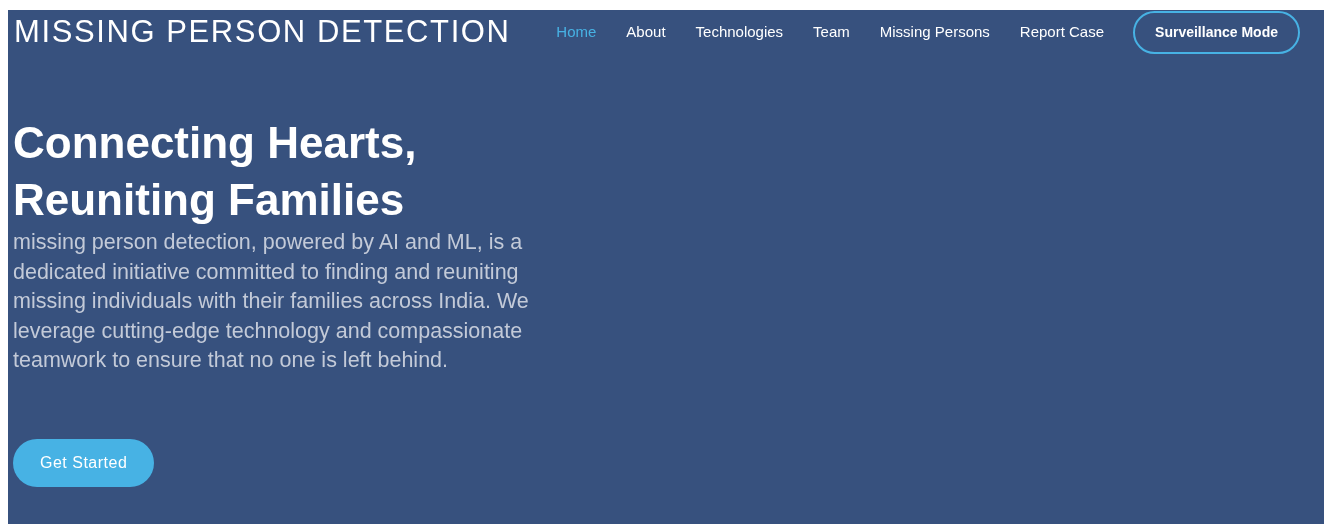 This screenshot has height=524, width=1324. What do you see at coordinates (934, 32) in the screenshot?
I see `nav-link: Missing Persons` at bounding box center [934, 32].